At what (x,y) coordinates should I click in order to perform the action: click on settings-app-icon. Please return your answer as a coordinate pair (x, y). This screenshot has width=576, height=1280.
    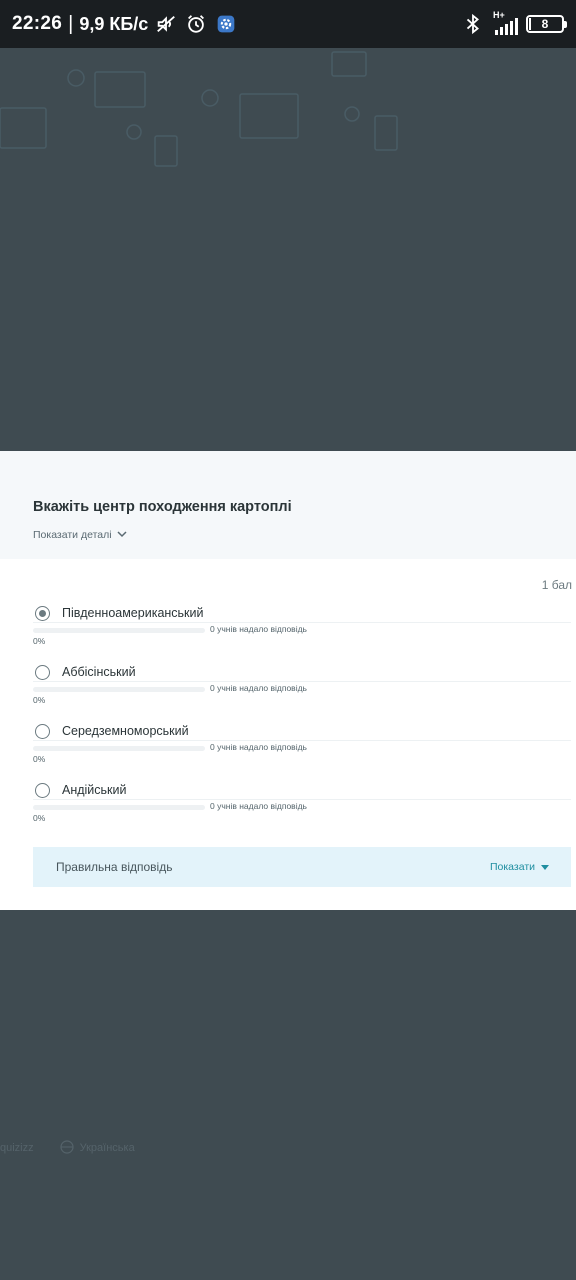
    Looking at the image, I should click on (226, 24).